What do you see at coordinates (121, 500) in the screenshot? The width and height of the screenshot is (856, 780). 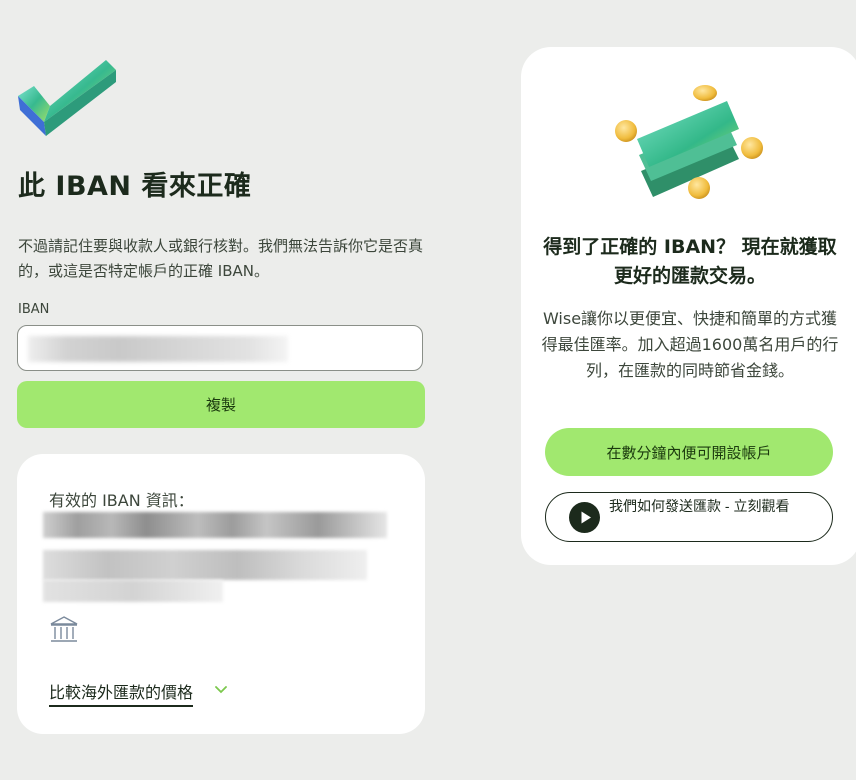 I see `info-card-title: 有效的 IBAN 資訊：` at bounding box center [121, 500].